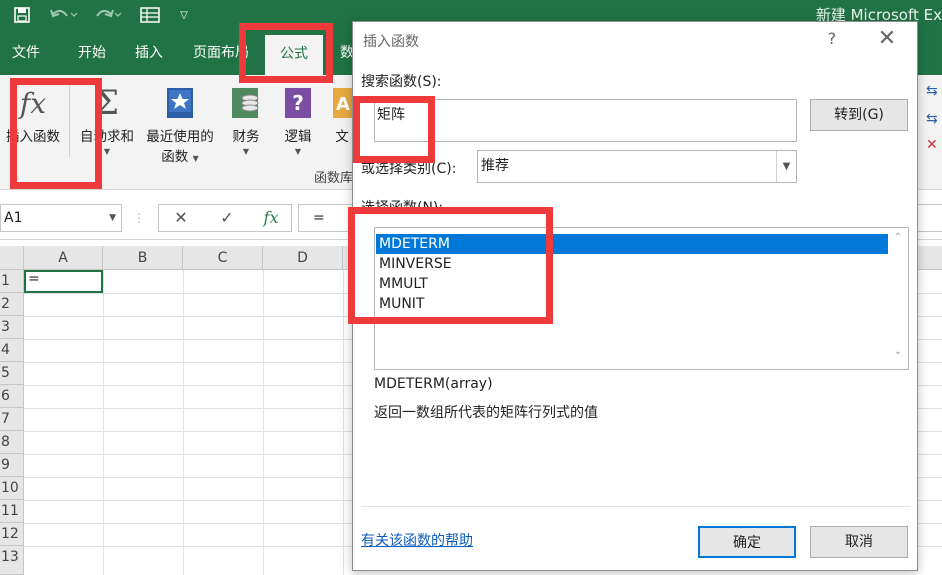 The width and height of the screenshot is (942, 575). What do you see at coordinates (932, 119) in the screenshot?
I see `trace-dependents-icon: ⇆` at bounding box center [932, 119].